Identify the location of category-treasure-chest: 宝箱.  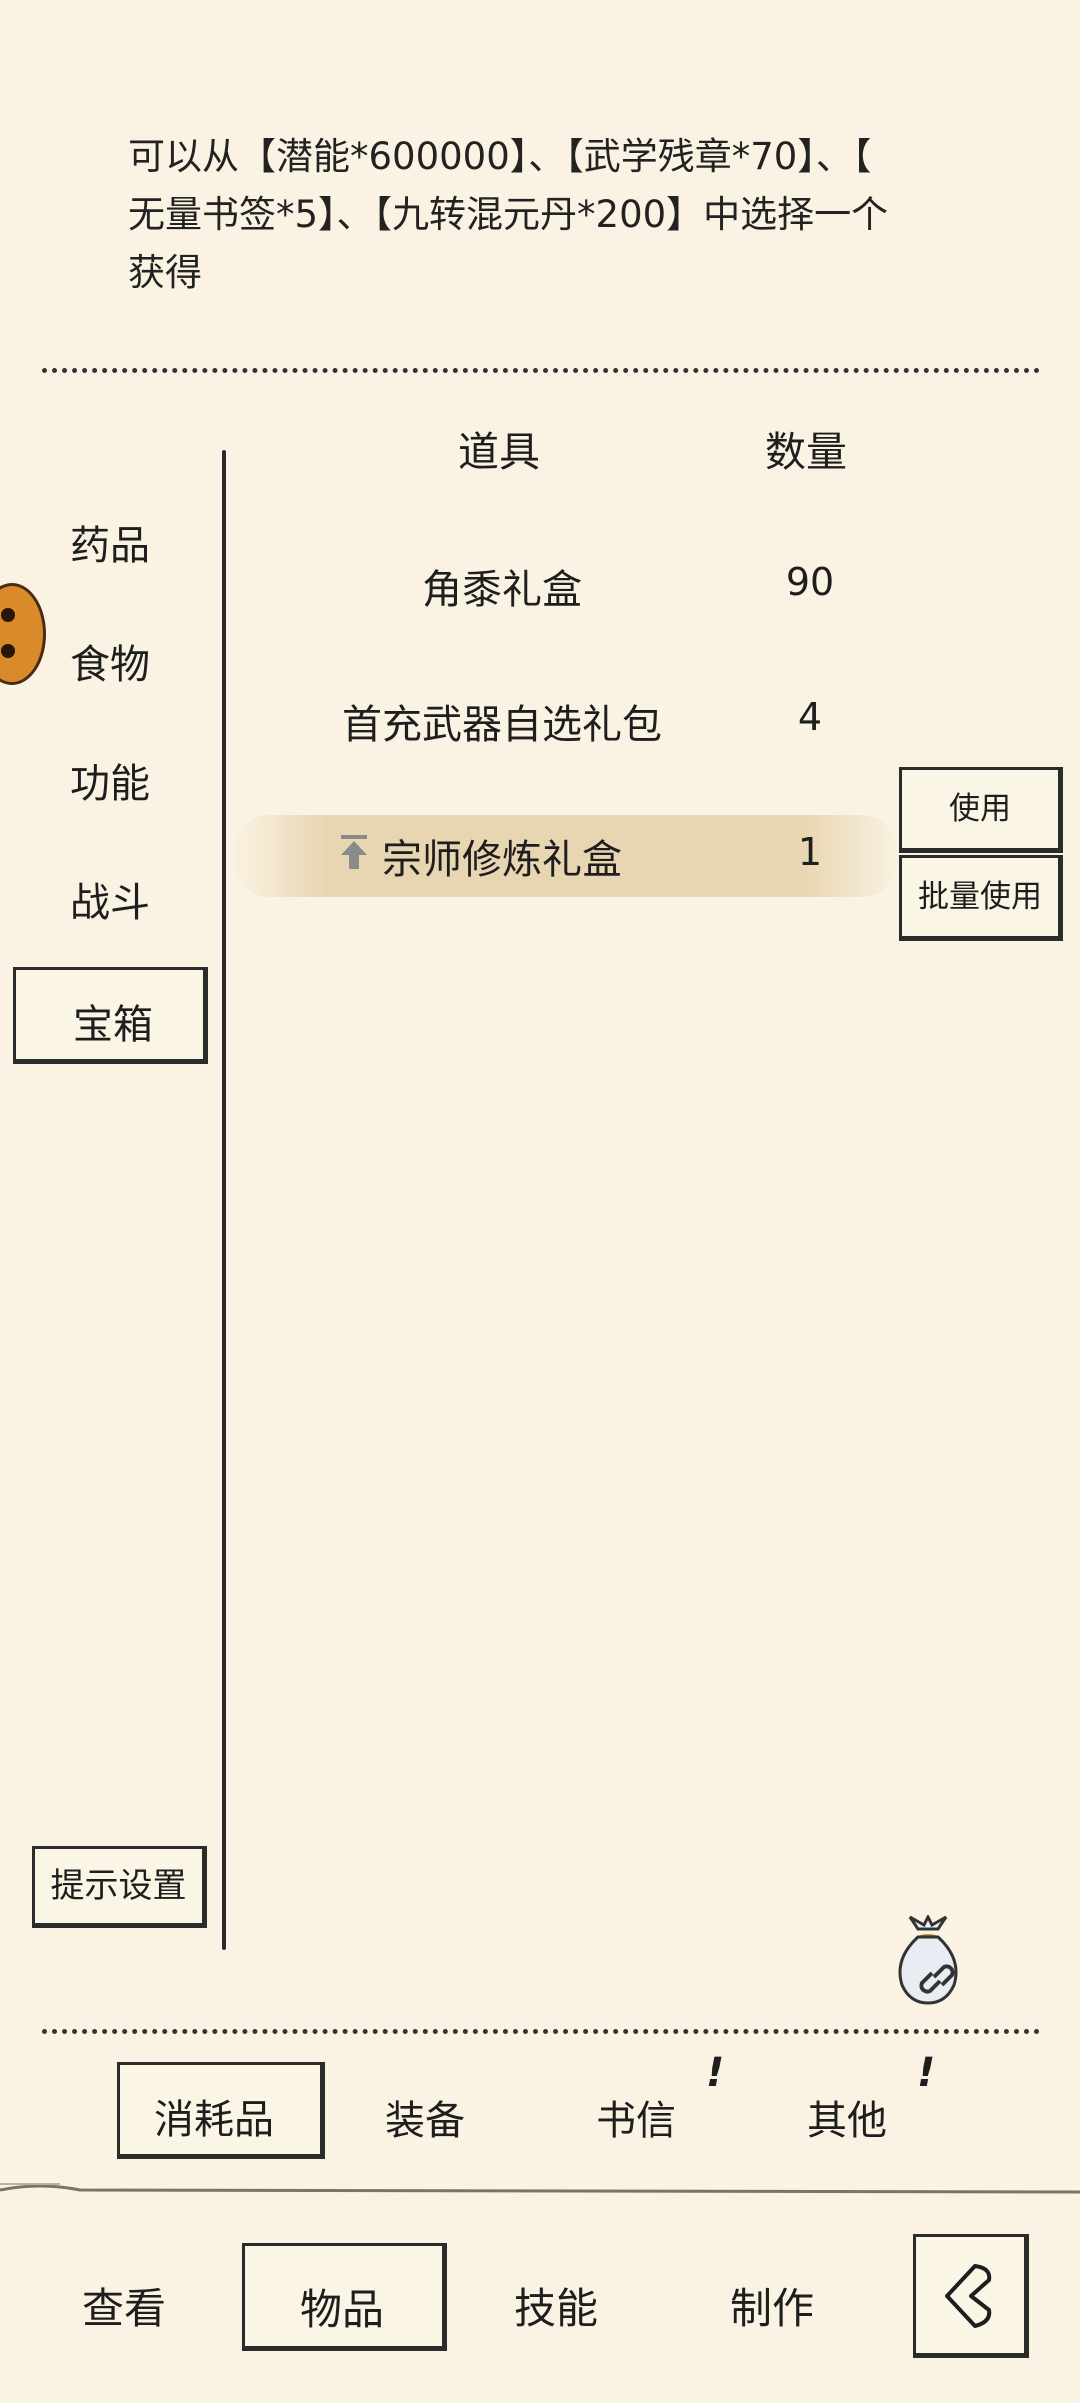
(110, 1015).